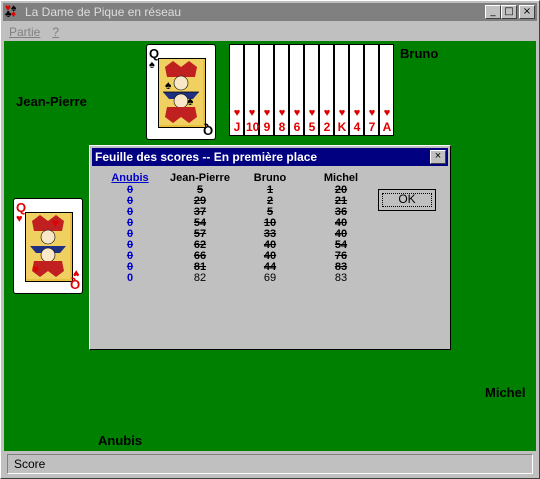 The image size is (540, 479). Describe the element at coordinates (130, 278) in the screenshot. I see `score-cell: 0` at that location.